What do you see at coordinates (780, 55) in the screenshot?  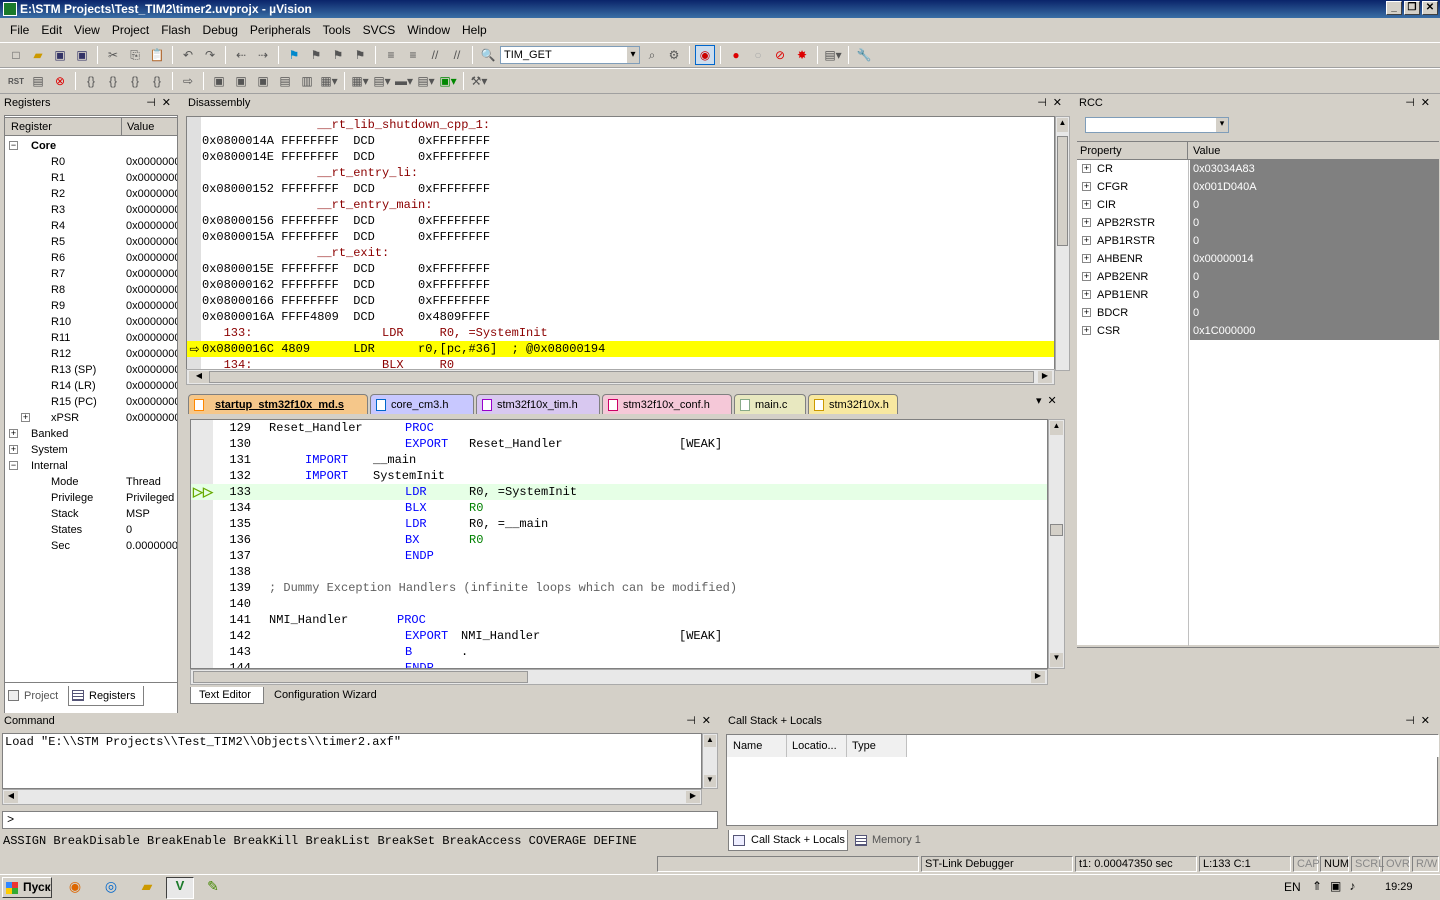 I see `disable-all-breakpoints-icon: ⊘` at bounding box center [780, 55].